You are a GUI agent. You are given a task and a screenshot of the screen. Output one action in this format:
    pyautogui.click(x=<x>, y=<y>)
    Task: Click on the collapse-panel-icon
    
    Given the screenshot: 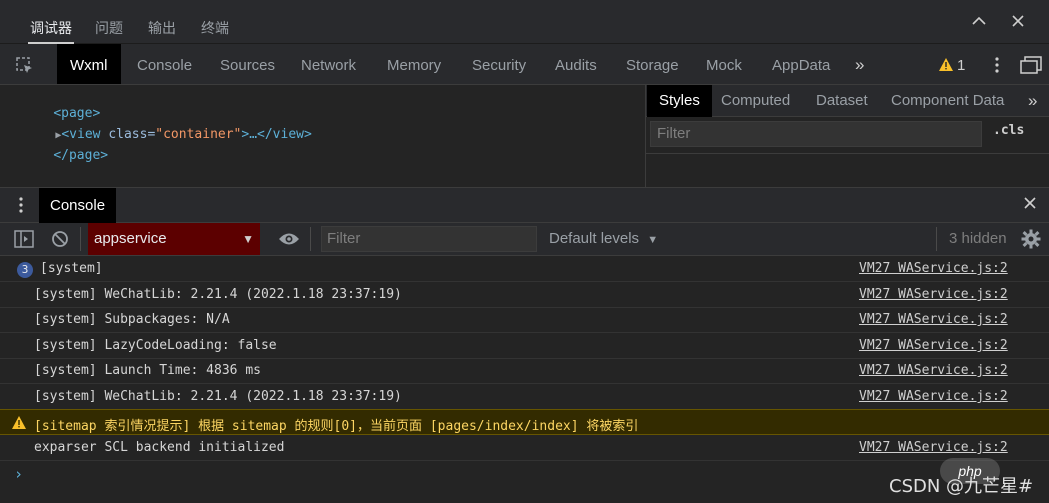 What is the action you would take?
    pyautogui.click(x=979, y=23)
    